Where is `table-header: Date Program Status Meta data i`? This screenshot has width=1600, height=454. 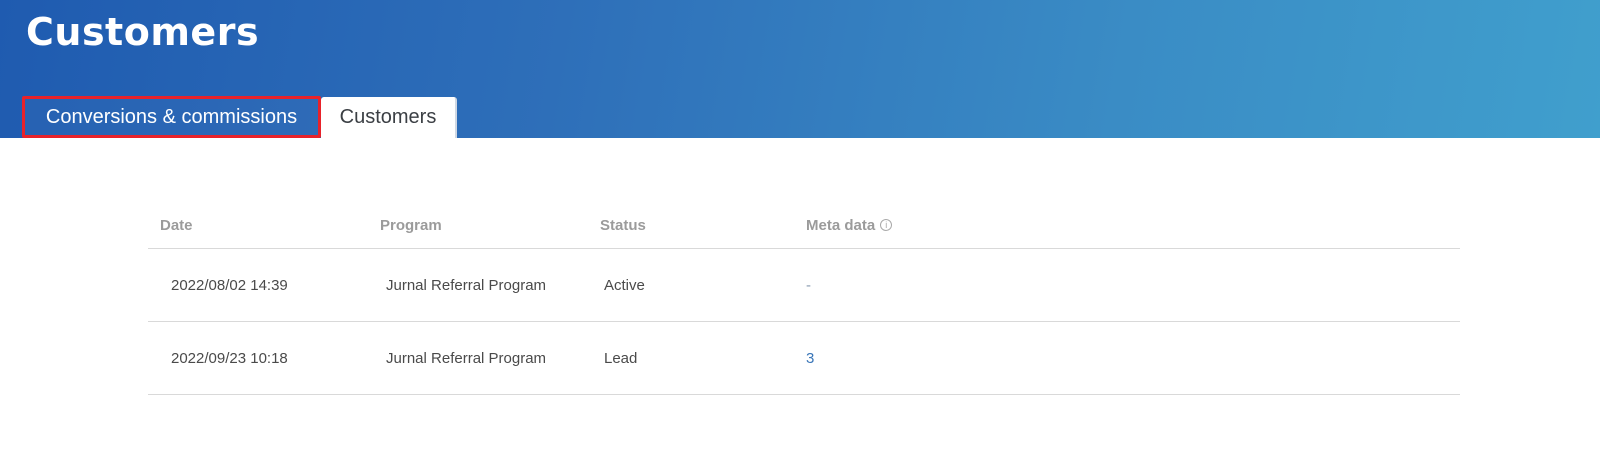
table-header: Date Program Status Meta data i is located at coordinates (804, 225).